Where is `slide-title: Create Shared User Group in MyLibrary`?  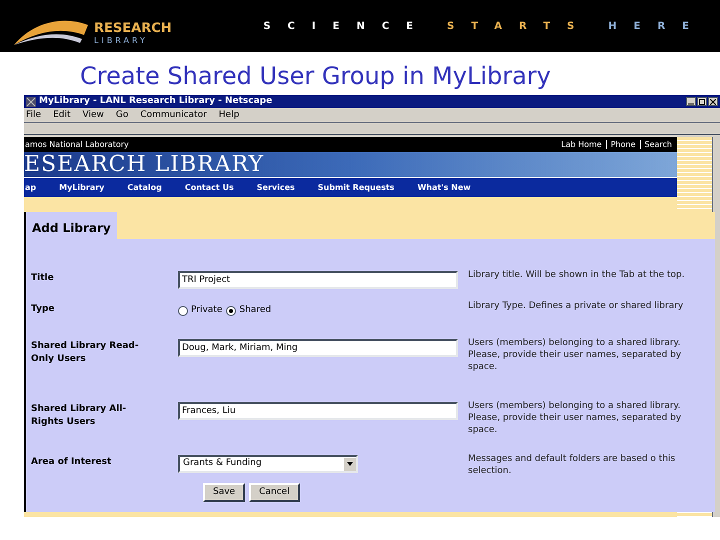
slide-title: Create Shared User Group in MyLibrary is located at coordinates (315, 76).